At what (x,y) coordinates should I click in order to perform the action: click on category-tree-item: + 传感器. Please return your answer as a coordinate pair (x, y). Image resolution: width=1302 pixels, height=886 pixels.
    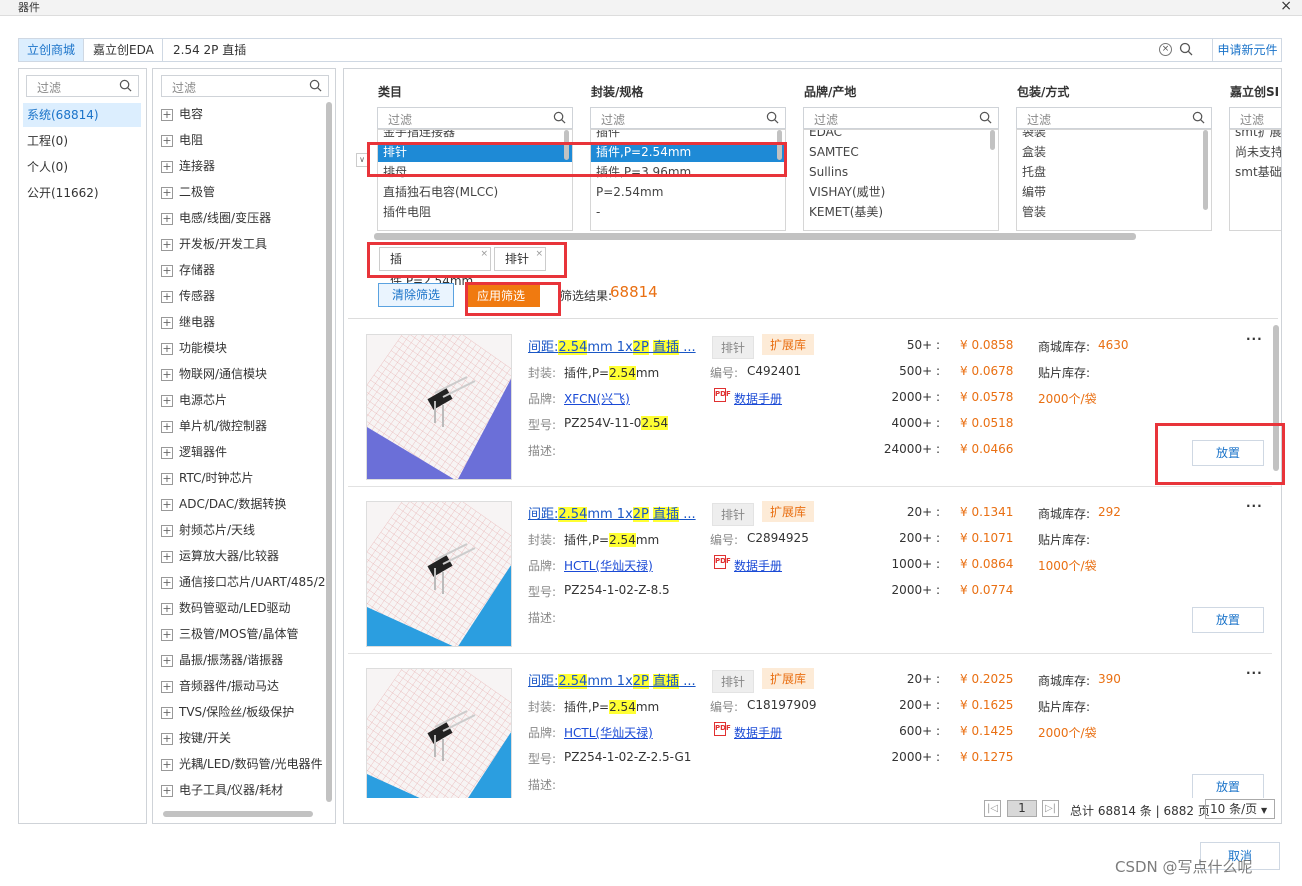
    Looking at the image, I should click on (188, 296).